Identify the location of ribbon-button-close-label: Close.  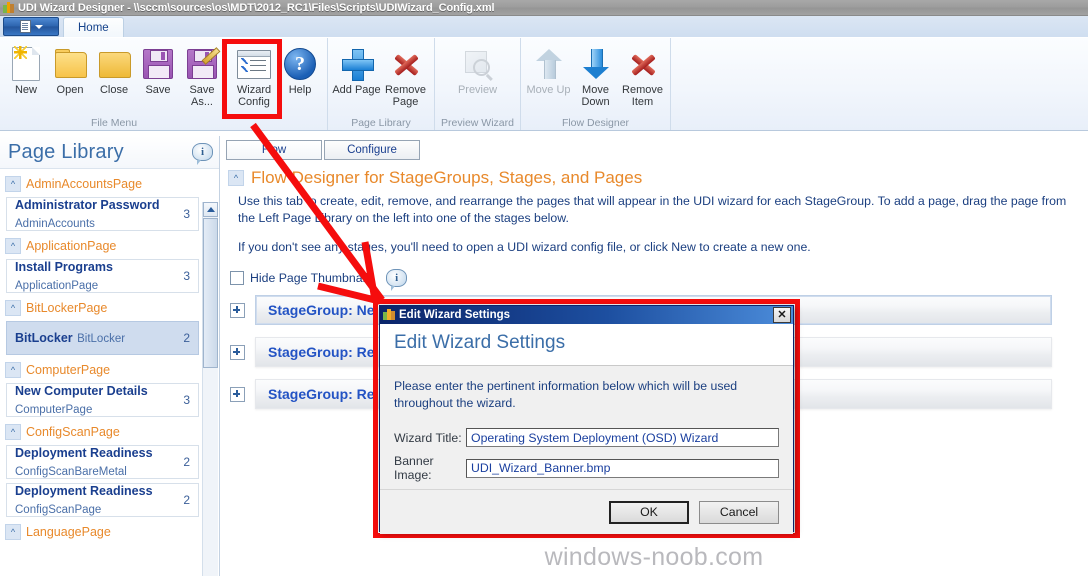
(114, 90).